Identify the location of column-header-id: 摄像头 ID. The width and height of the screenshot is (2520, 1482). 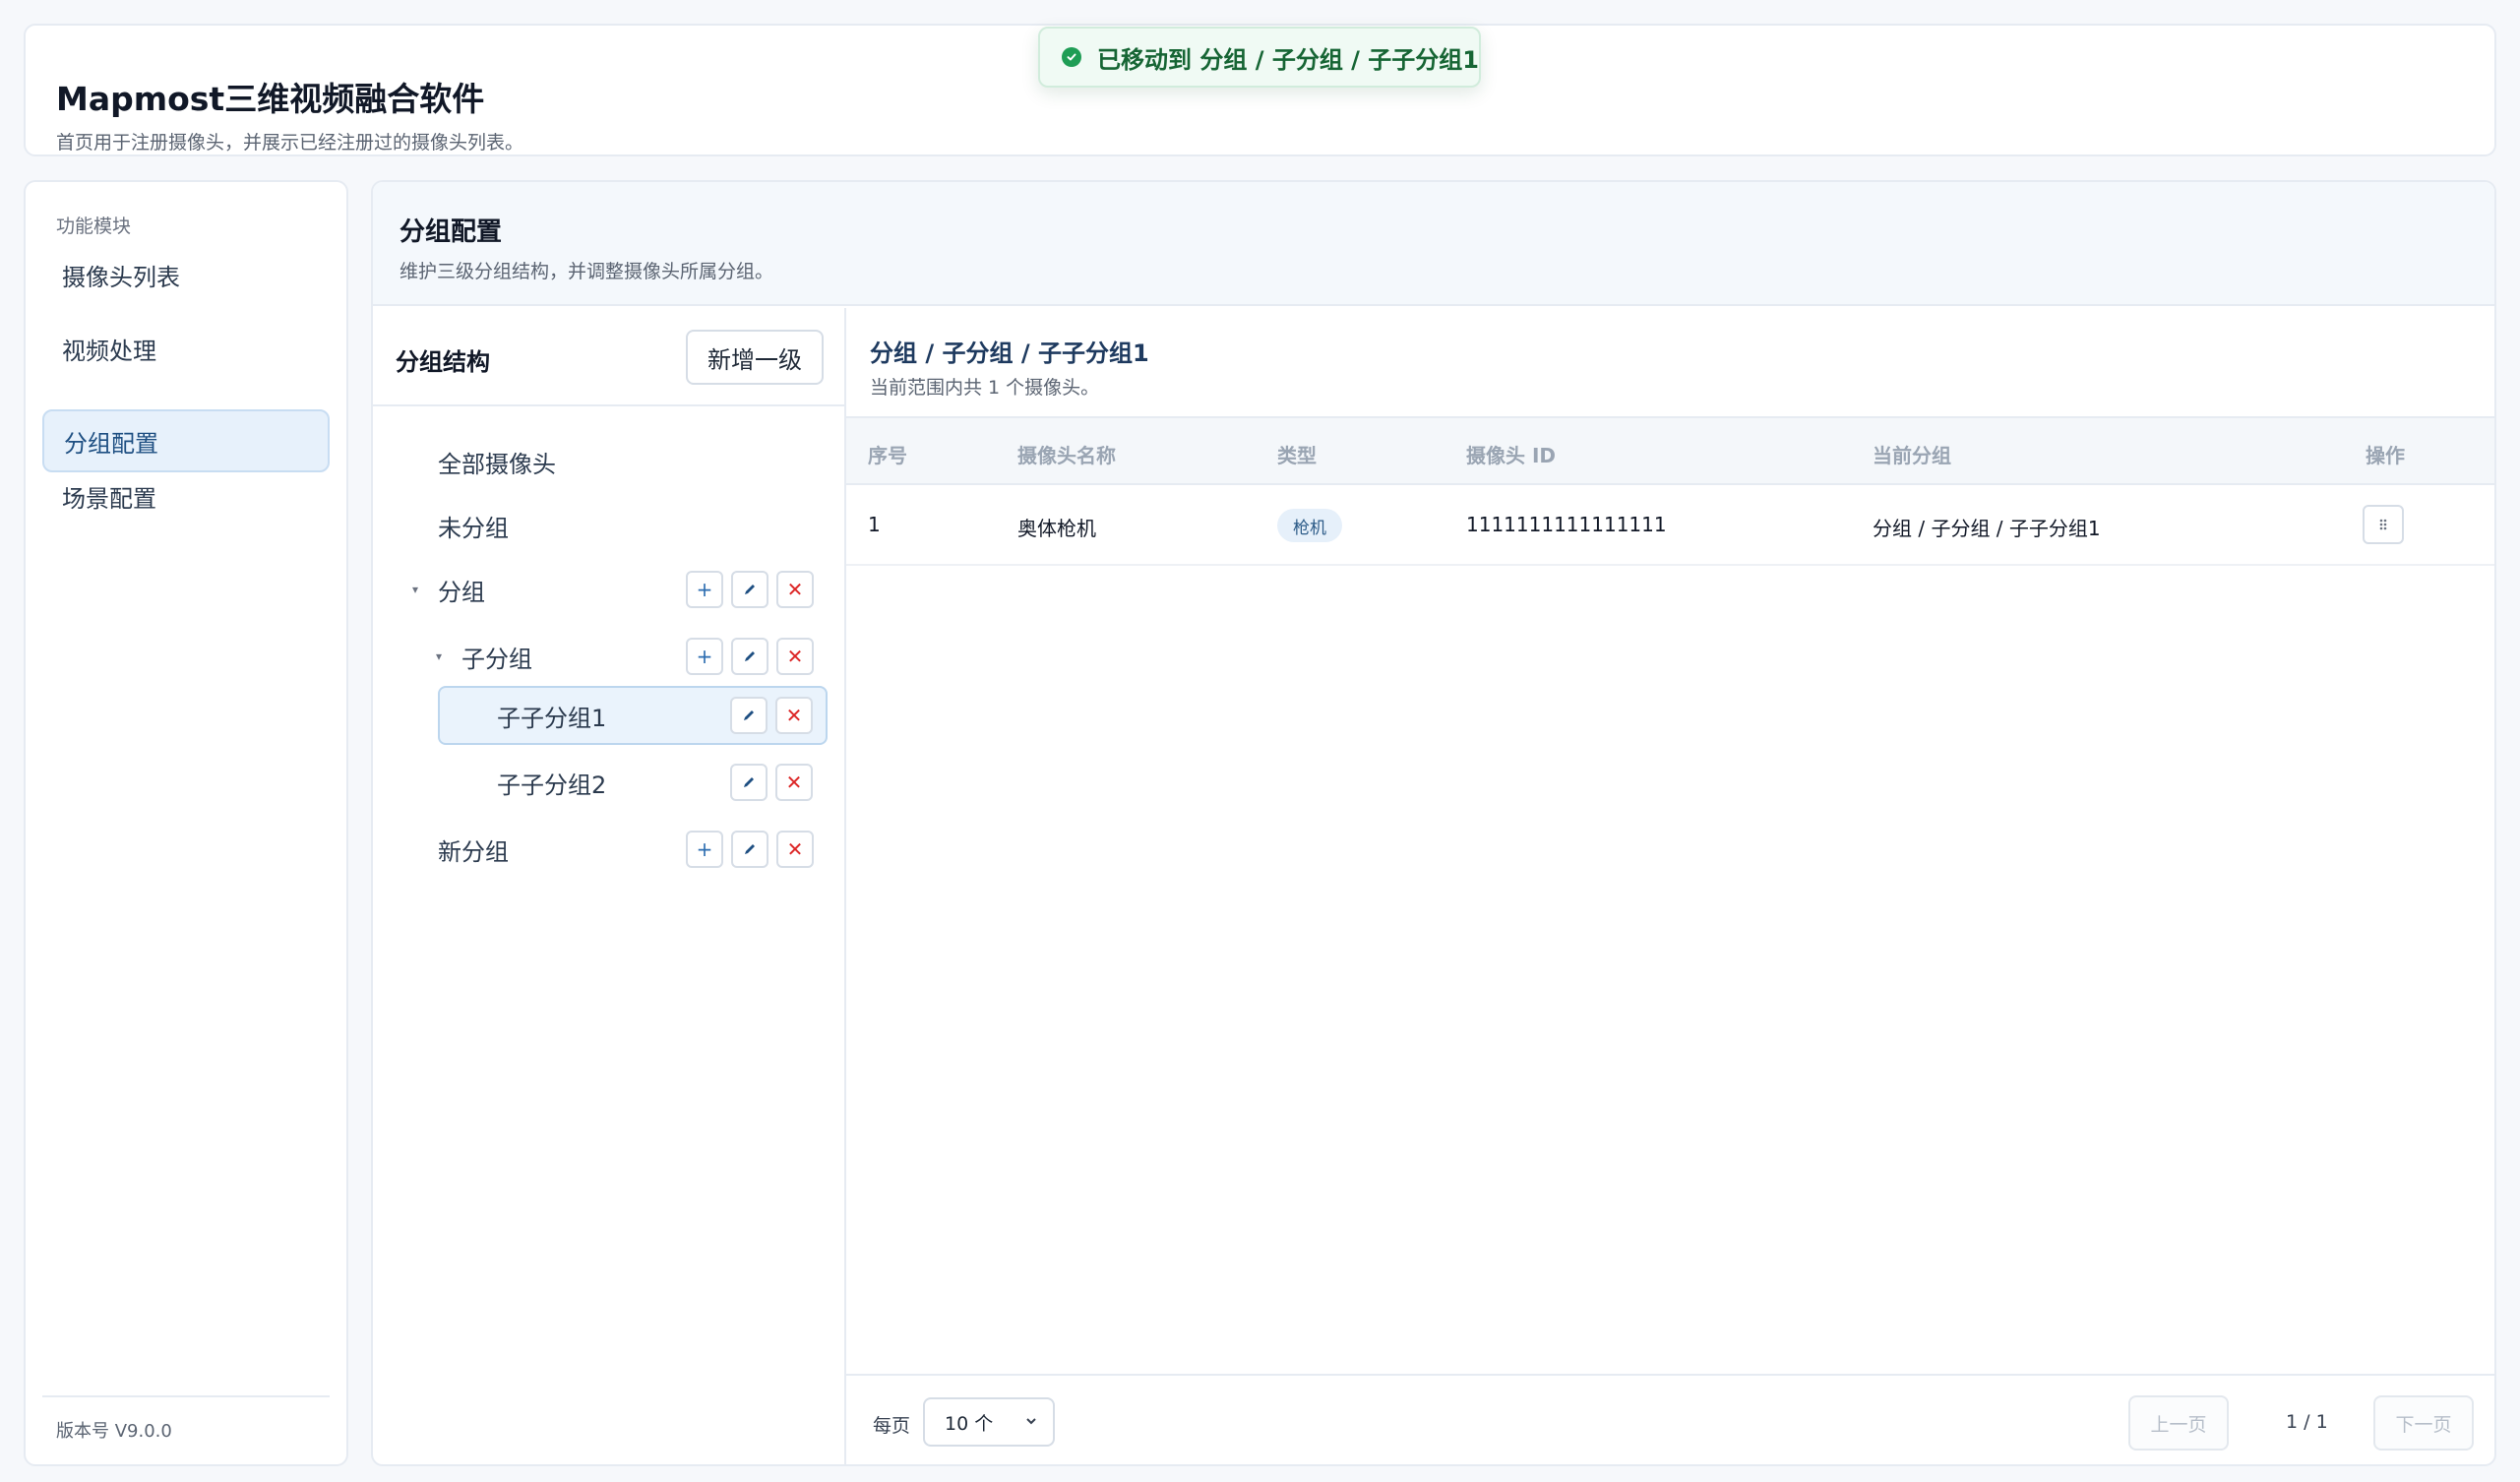
(1511, 455).